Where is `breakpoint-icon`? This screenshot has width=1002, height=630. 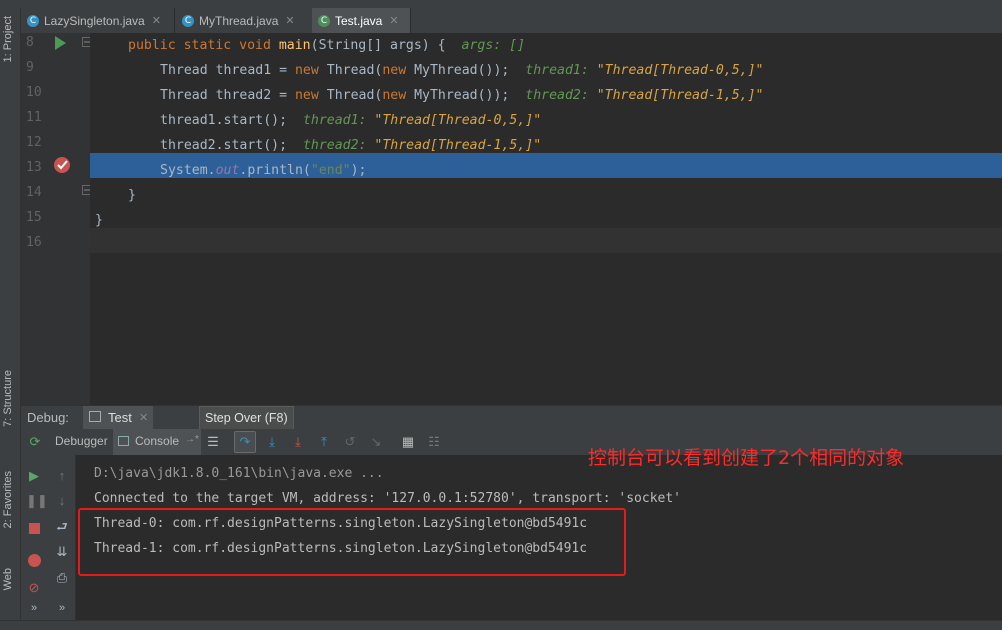
breakpoint-icon is located at coordinates (62, 165).